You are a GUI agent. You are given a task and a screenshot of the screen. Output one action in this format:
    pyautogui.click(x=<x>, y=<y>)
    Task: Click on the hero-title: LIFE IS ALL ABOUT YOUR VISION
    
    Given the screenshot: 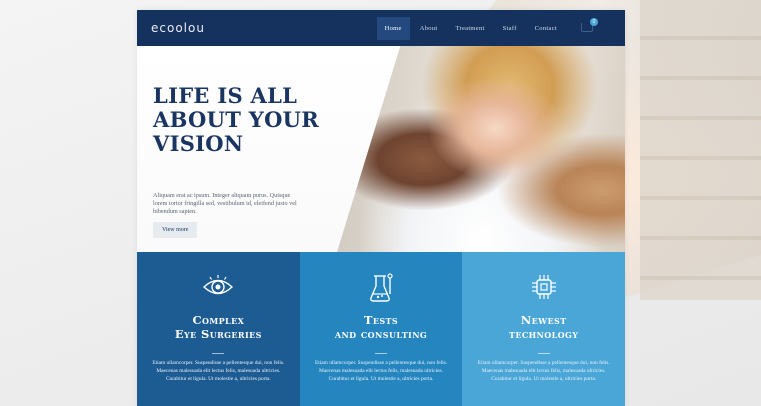 What is the action you would take?
    pyautogui.click(x=253, y=120)
    